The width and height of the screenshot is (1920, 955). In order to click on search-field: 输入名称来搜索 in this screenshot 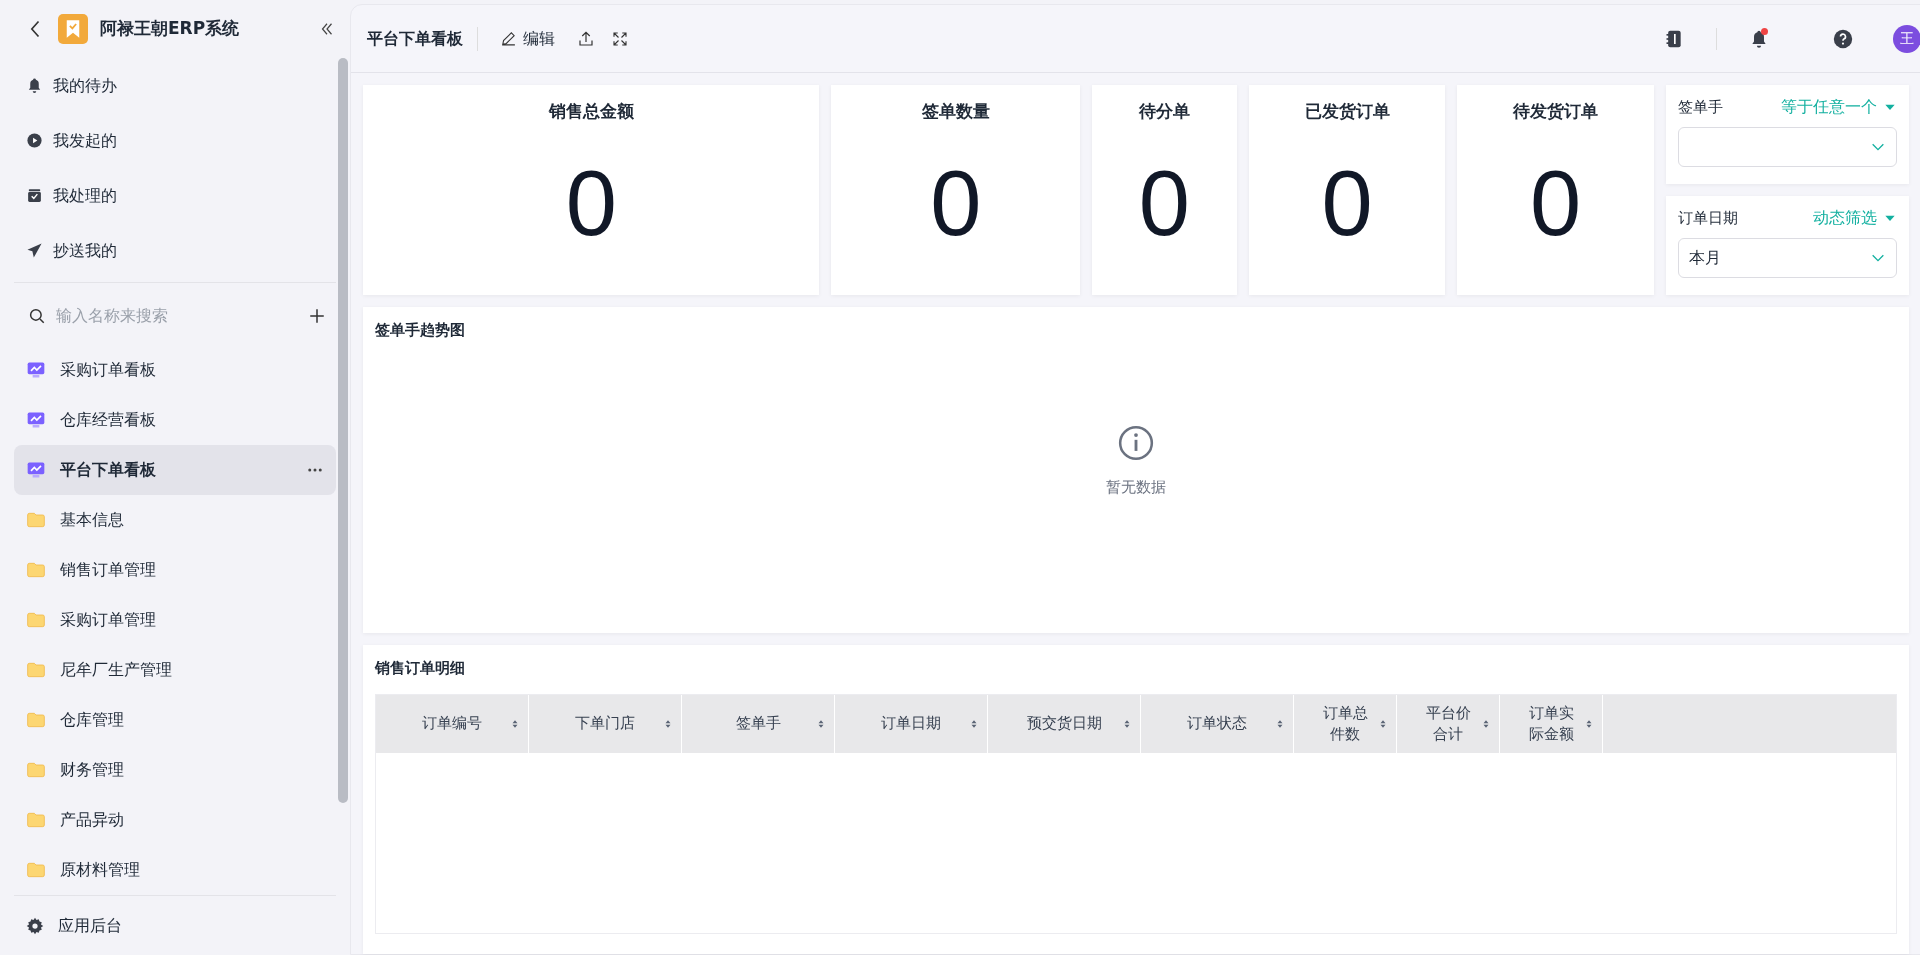, I will do `click(177, 316)`.